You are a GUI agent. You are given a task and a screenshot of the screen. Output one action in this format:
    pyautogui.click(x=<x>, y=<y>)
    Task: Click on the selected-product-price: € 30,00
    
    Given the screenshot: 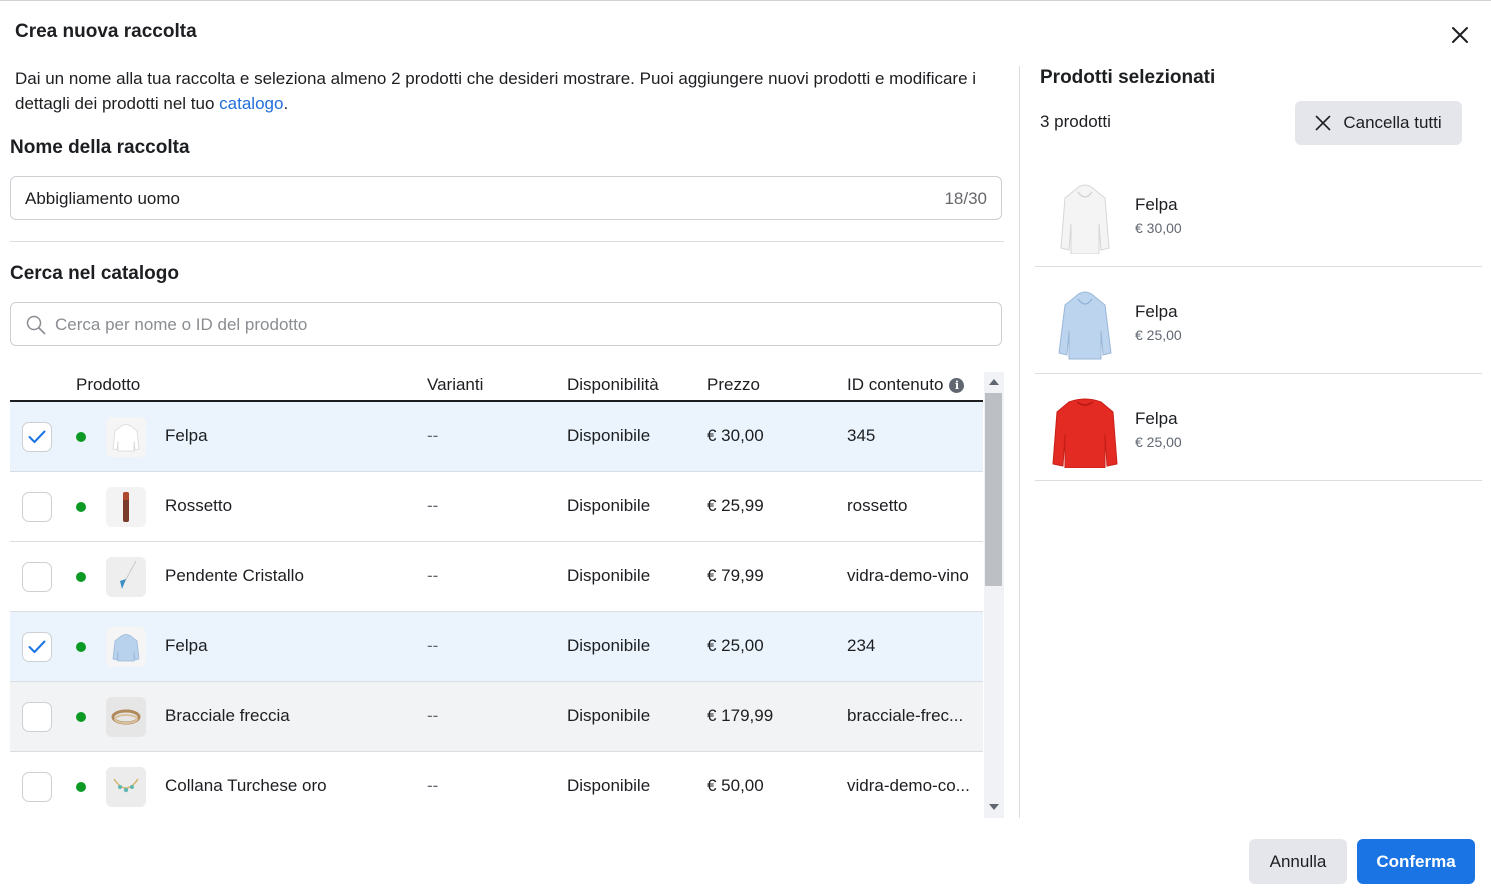 What is the action you would take?
    pyautogui.click(x=1158, y=228)
    